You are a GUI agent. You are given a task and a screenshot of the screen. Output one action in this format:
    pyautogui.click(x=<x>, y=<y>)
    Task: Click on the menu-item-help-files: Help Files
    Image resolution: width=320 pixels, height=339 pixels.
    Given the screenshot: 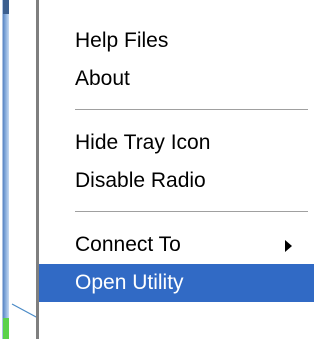 What is the action you would take?
    pyautogui.click(x=176, y=41)
    